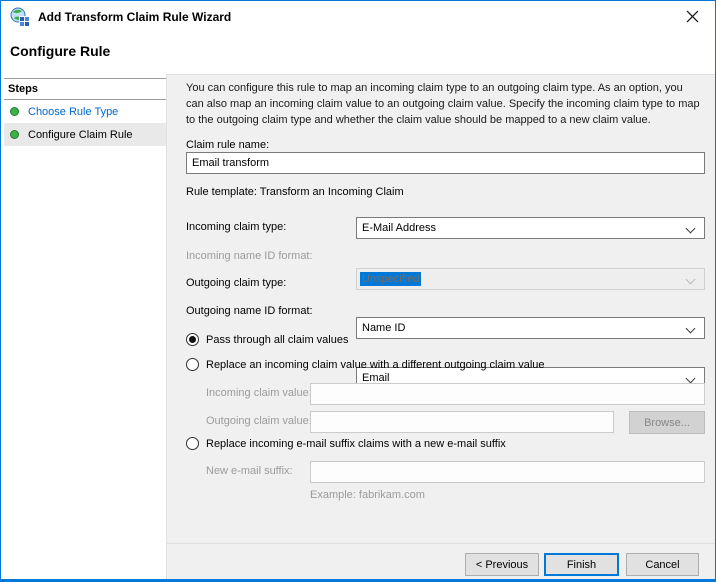 The image size is (716, 582). Describe the element at coordinates (358, 16) in the screenshot. I see `titlebar: Add Transform Claim Rule Wizard` at that location.